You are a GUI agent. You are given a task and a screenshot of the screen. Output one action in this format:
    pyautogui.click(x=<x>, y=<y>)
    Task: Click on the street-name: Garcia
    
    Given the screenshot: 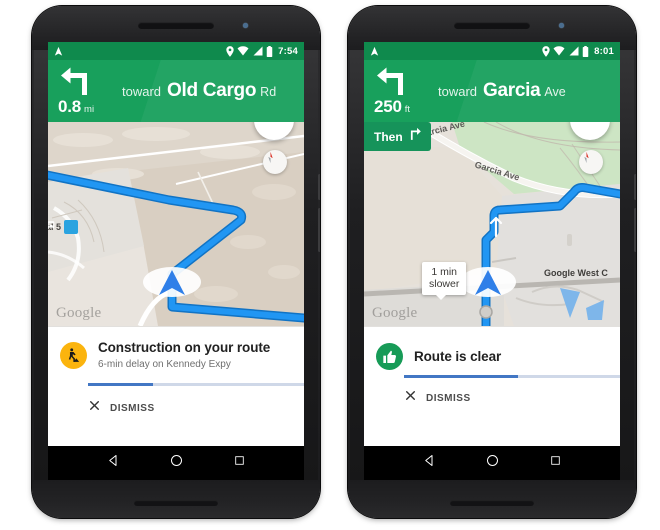 What is the action you would take?
    pyautogui.click(x=512, y=90)
    